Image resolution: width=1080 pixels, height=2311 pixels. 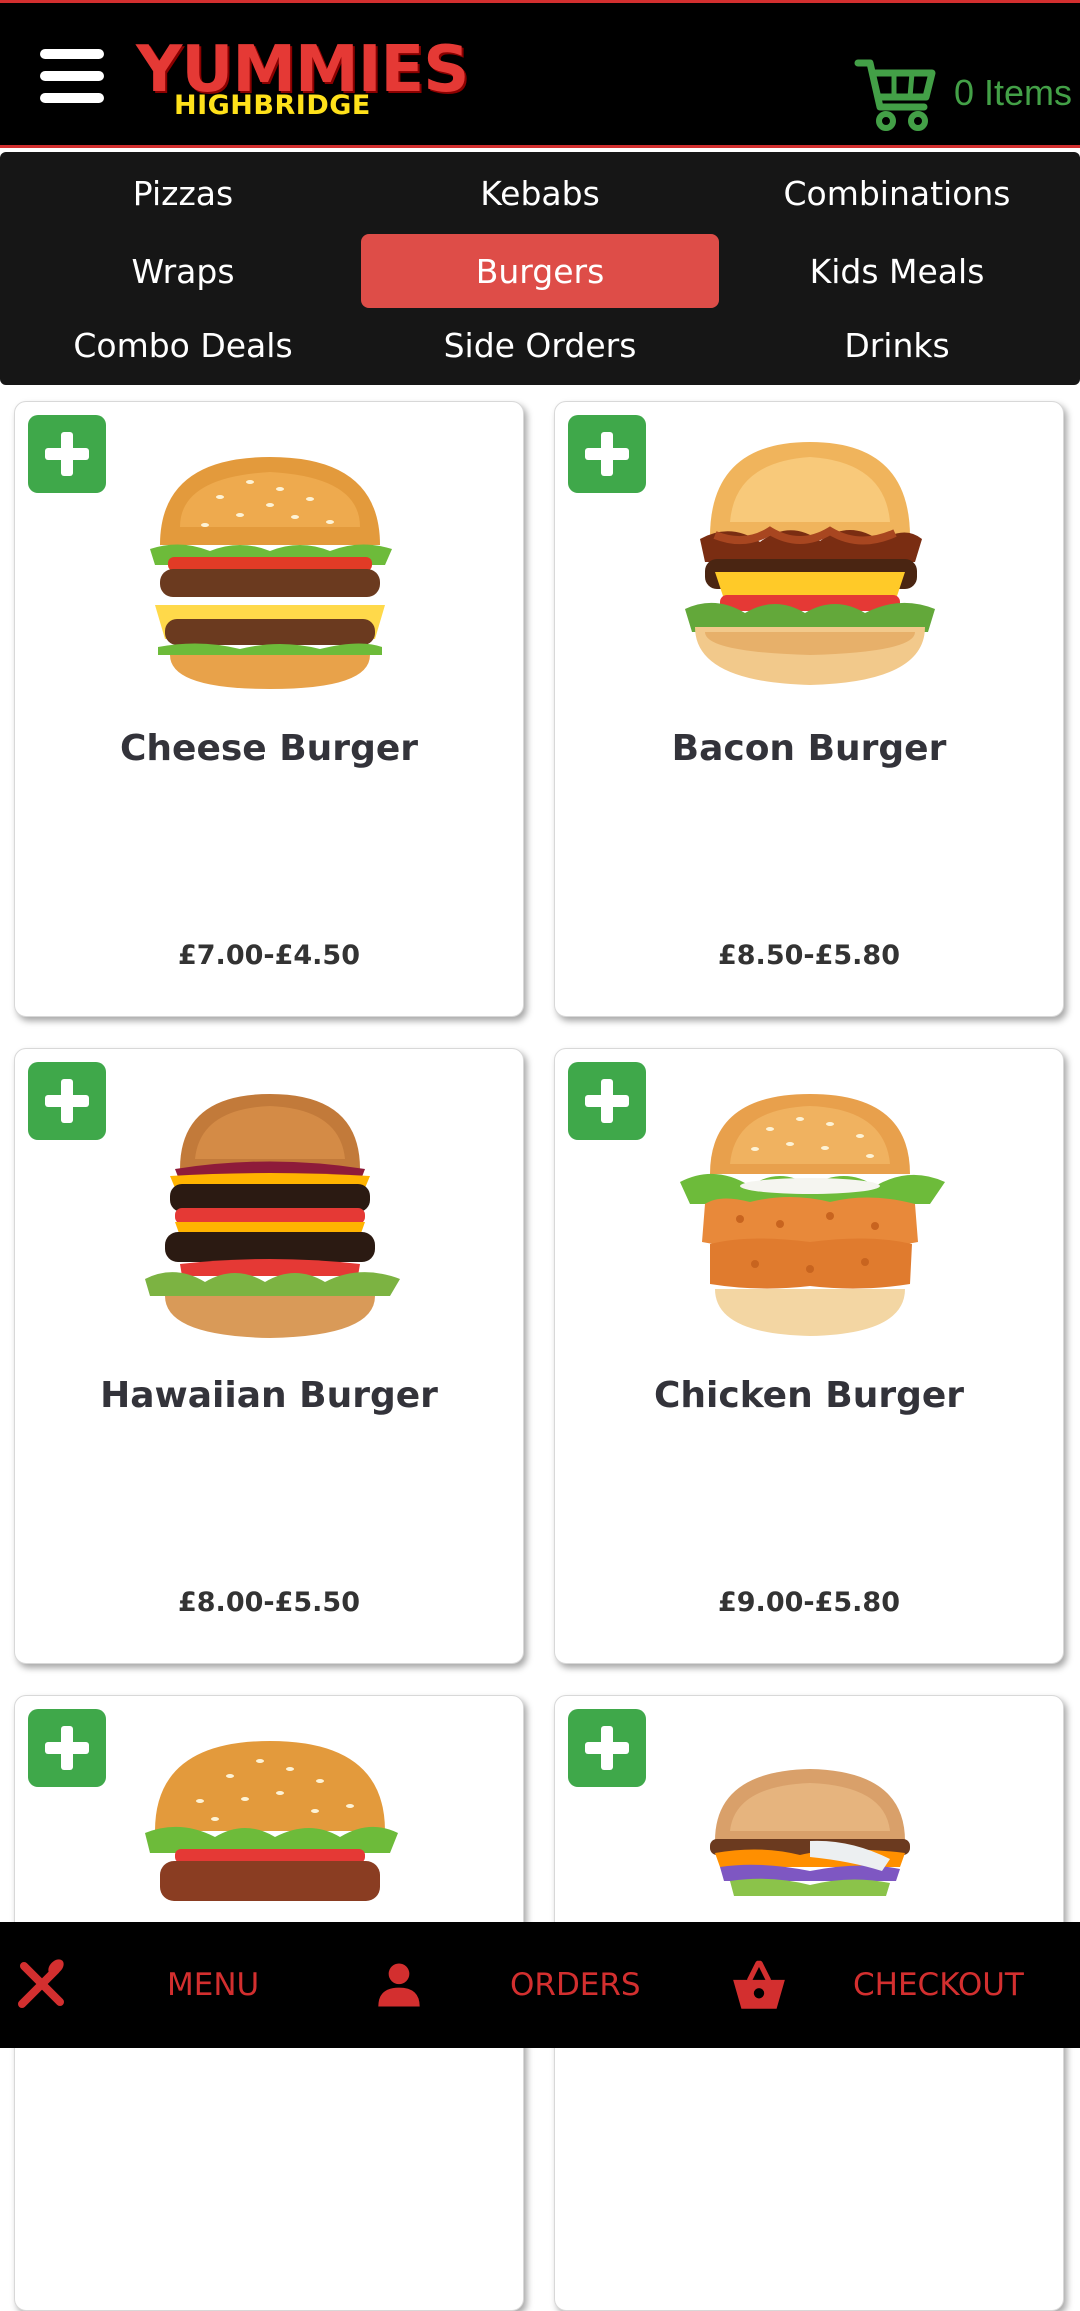 I want to click on product-name: Cheese Burger, so click(x=269, y=748).